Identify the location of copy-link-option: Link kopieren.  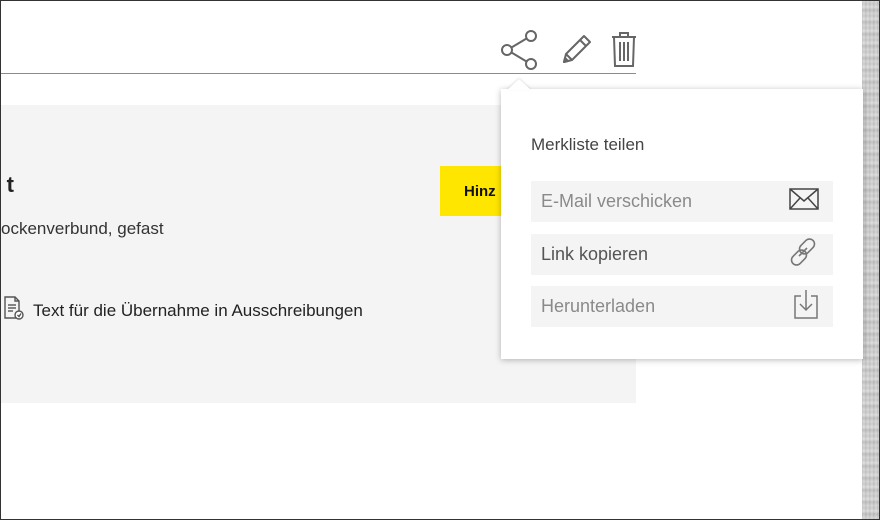
(682, 254).